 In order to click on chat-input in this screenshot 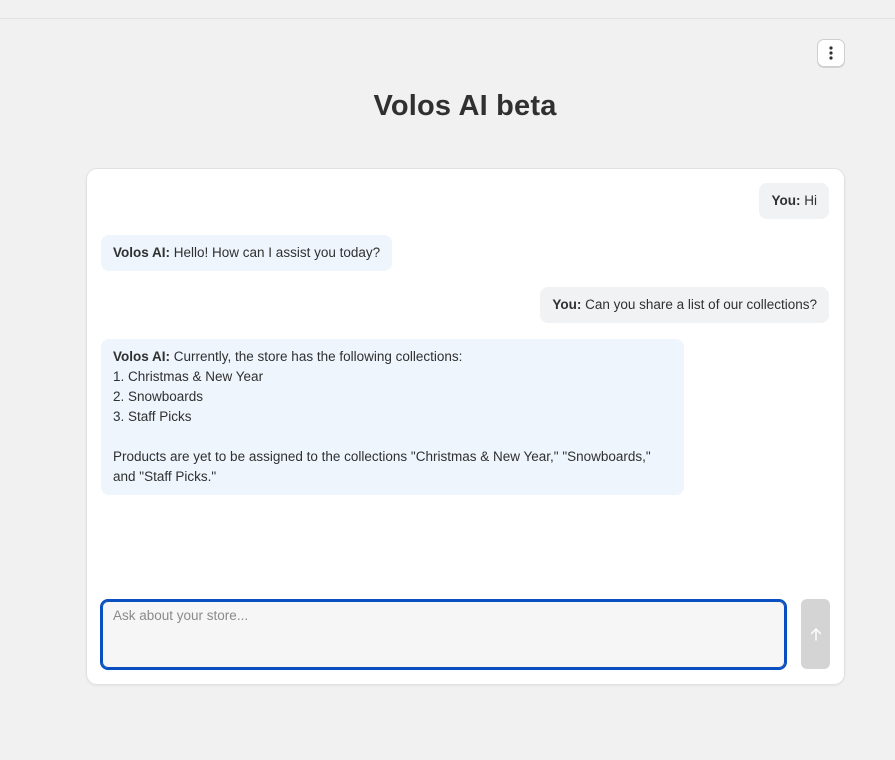, I will do `click(443, 634)`.